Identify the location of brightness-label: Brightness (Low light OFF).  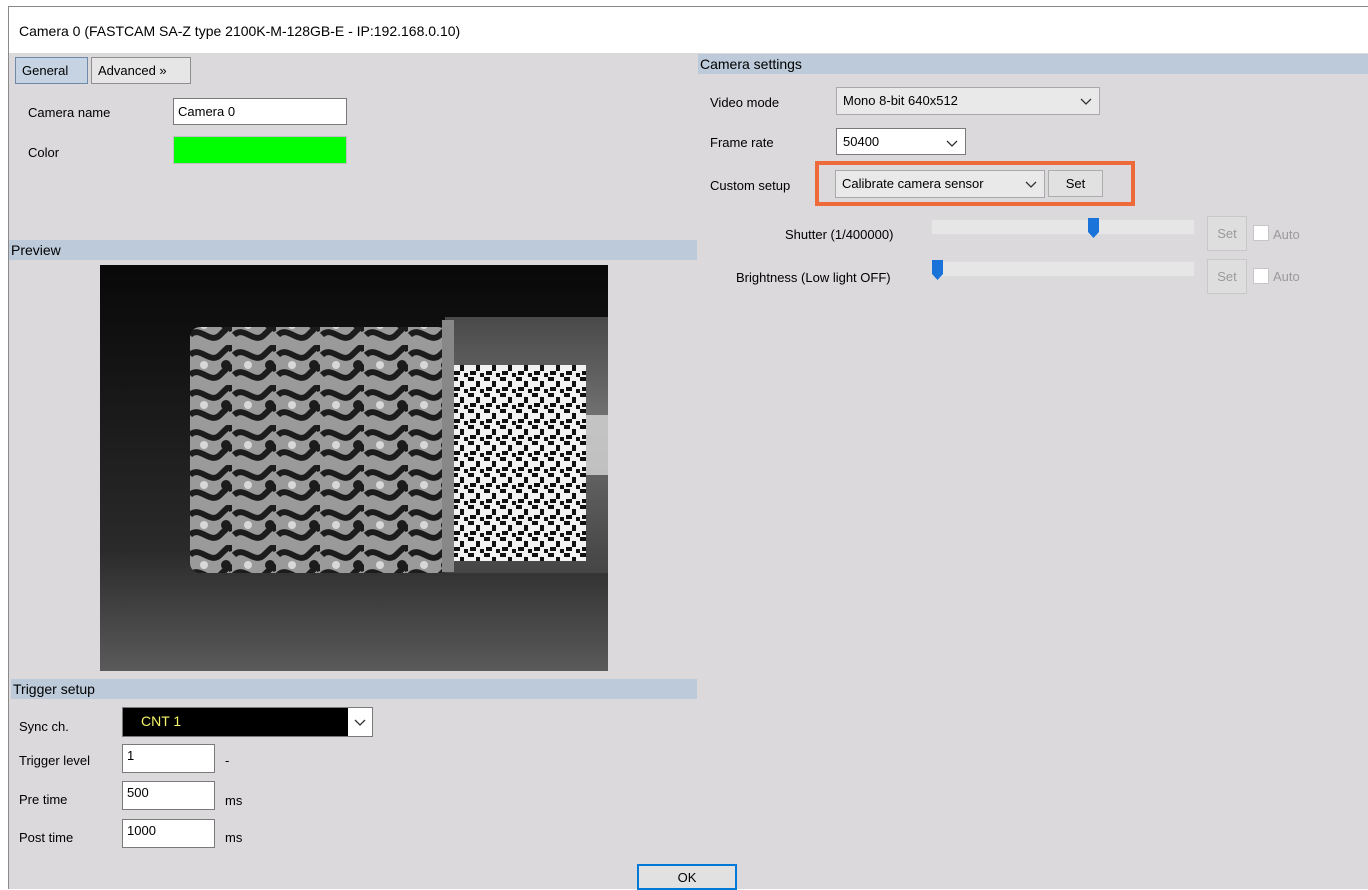
(813, 277).